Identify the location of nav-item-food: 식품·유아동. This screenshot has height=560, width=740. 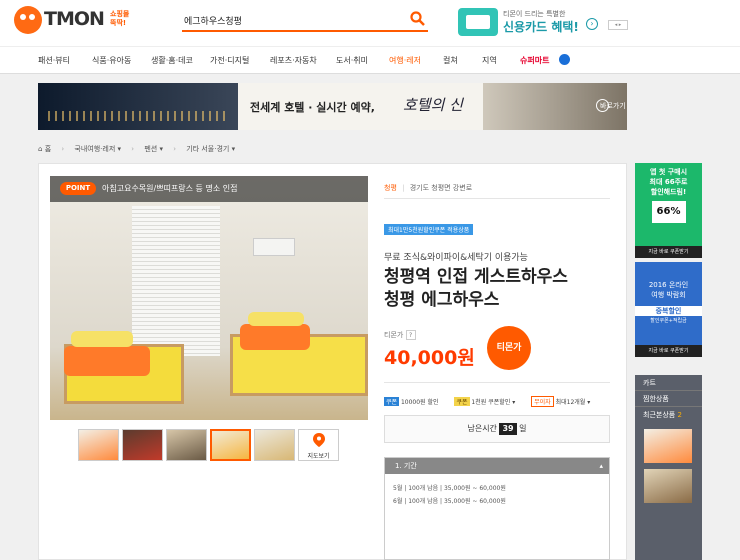
(111, 60).